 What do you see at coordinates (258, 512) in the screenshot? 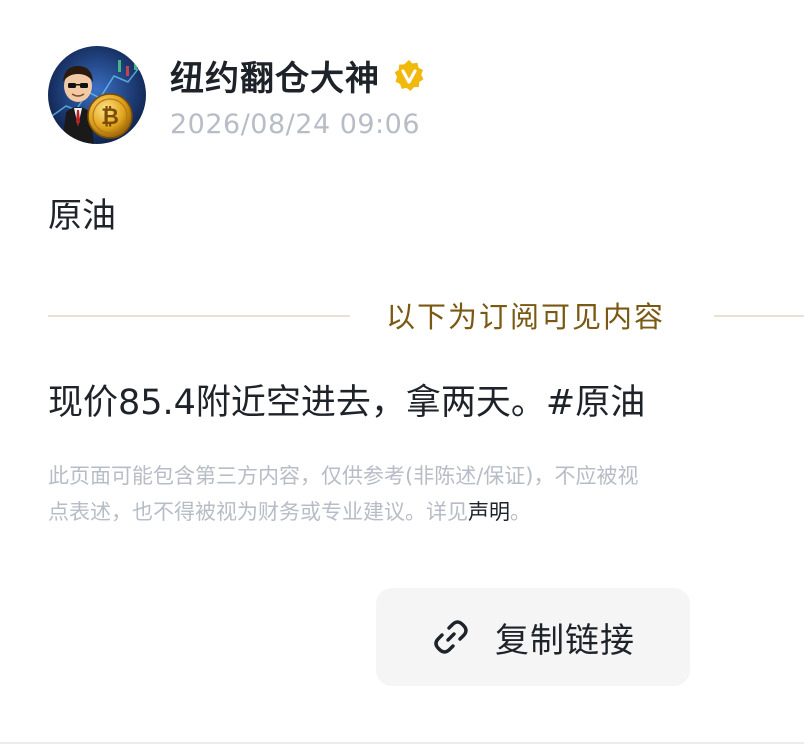
I see `disclaimer-line-2-text: 点表述，也不得被视为财务或专业建议。详见` at bounding box center [258, 512].